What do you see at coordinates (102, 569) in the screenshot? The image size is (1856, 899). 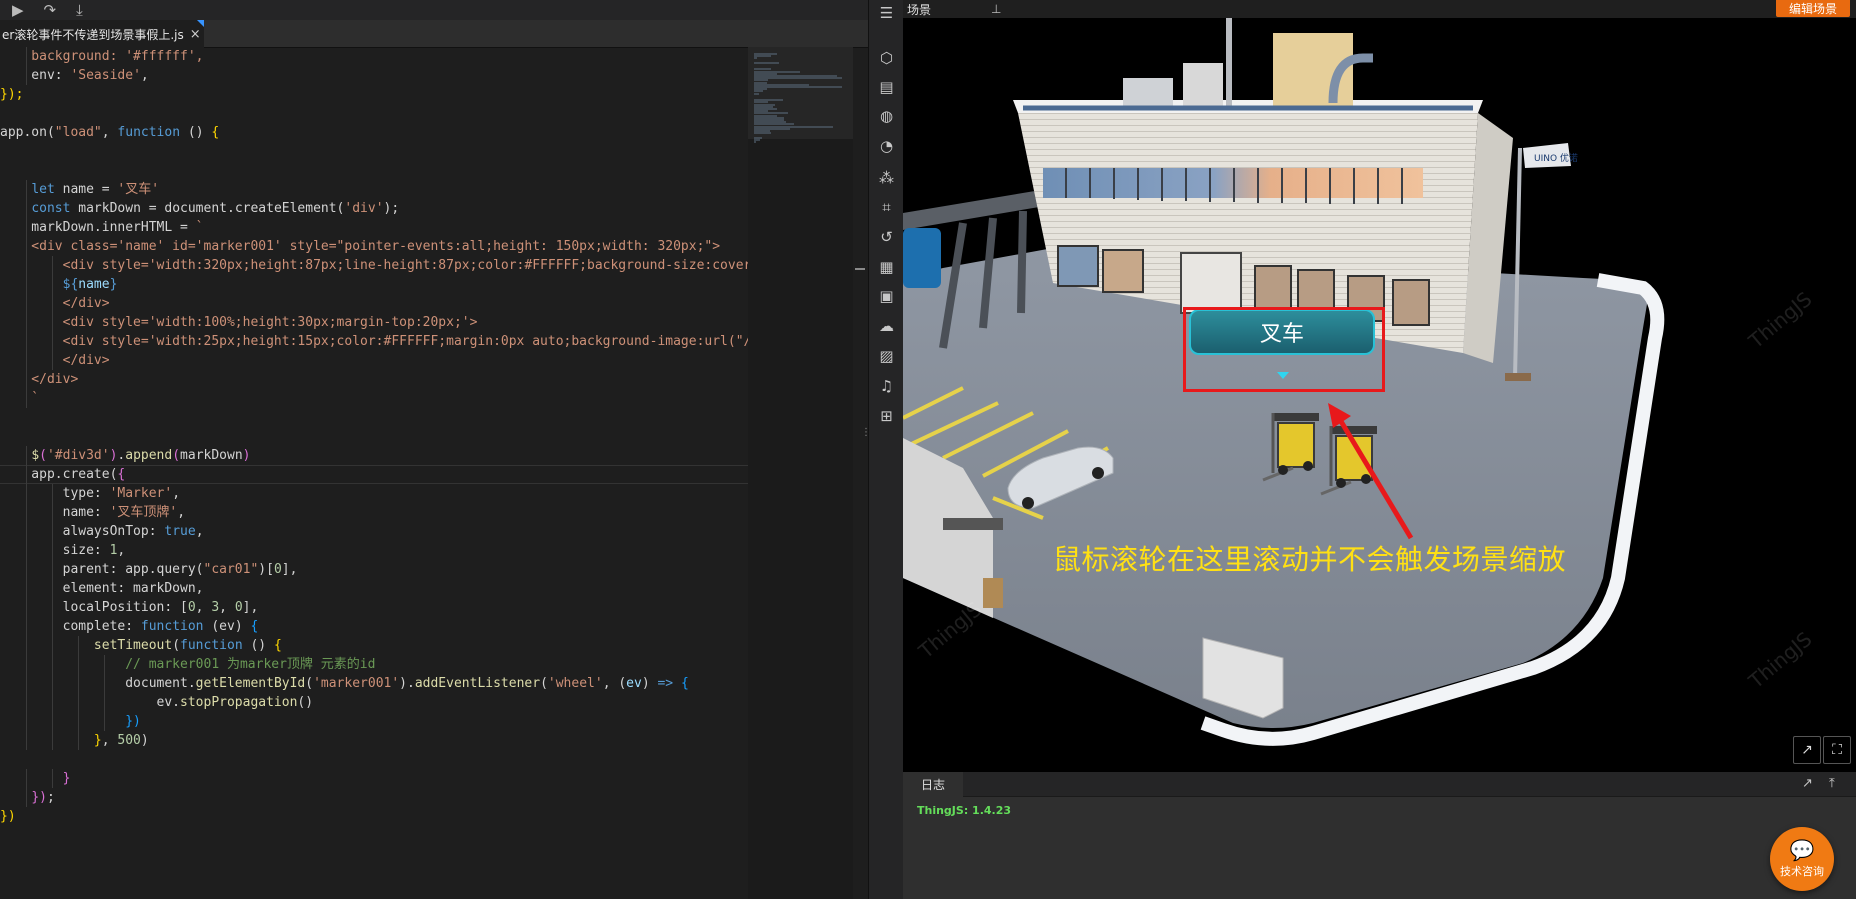 I see `code-token: parent: app.query(` at bounding box center [102, 569].